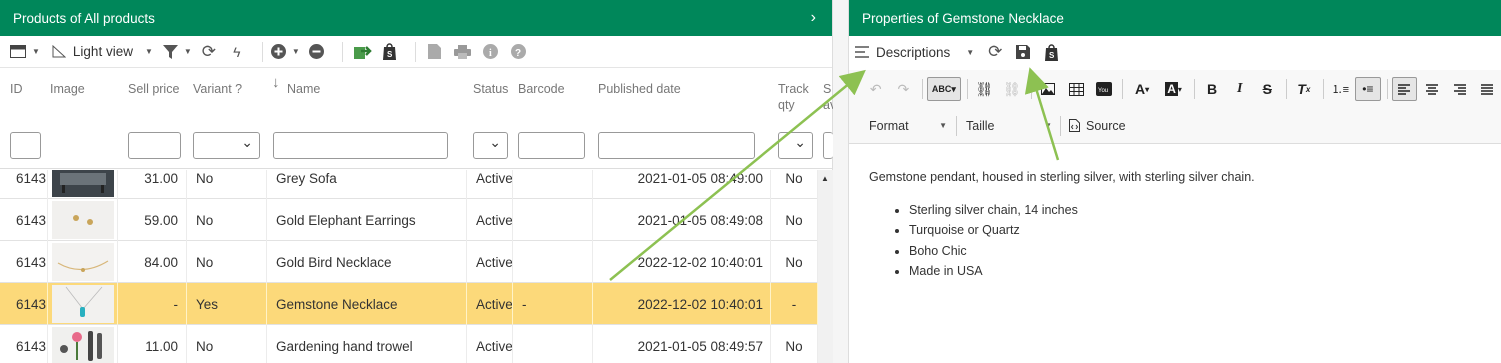 This screenshot has height=363, width=1501. I want to click on background-color-icon: A ▾, so click(1174, 89).